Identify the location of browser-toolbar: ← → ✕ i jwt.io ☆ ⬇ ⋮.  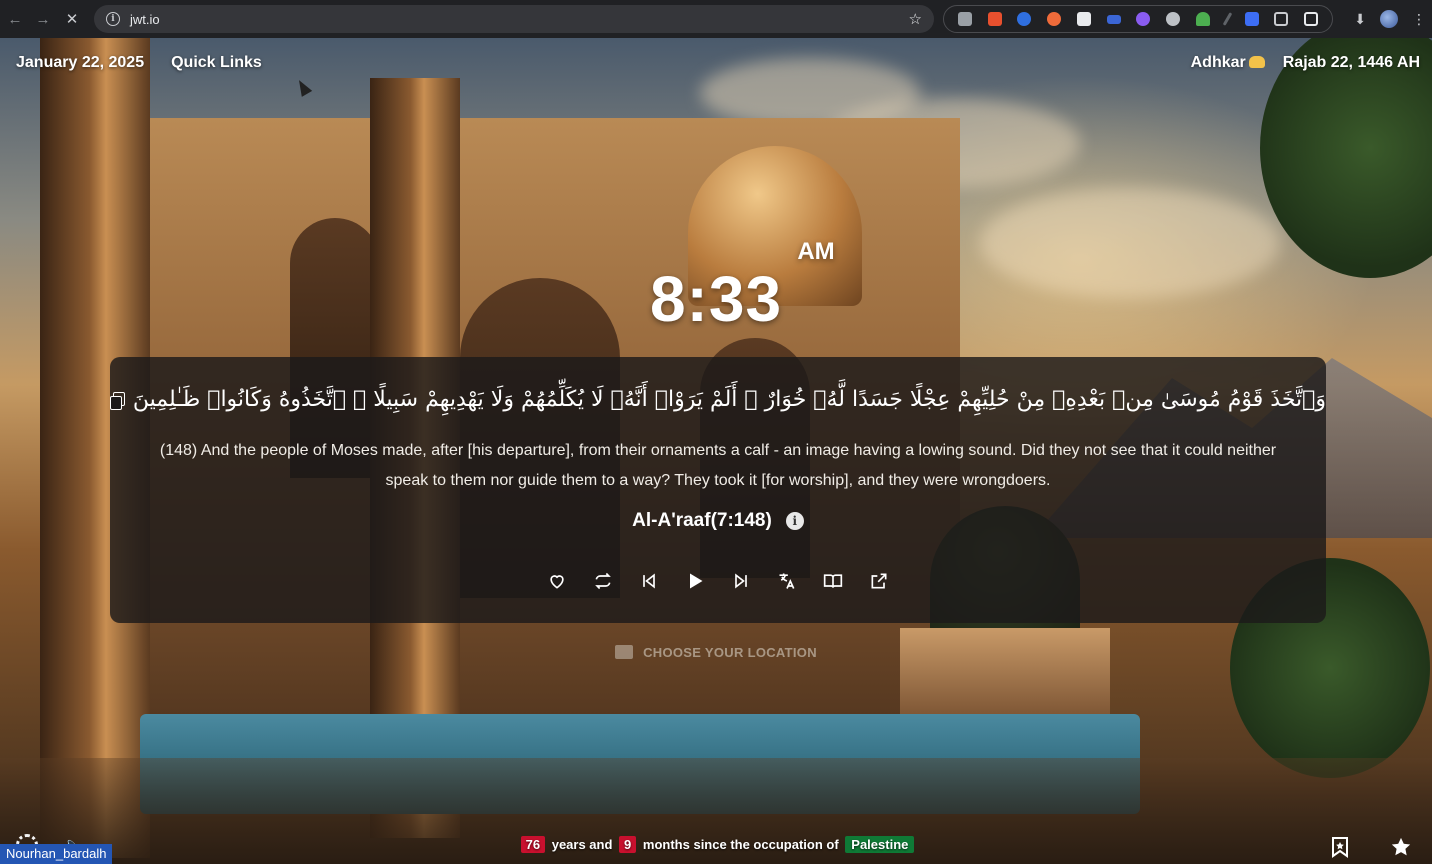
(716, 19).